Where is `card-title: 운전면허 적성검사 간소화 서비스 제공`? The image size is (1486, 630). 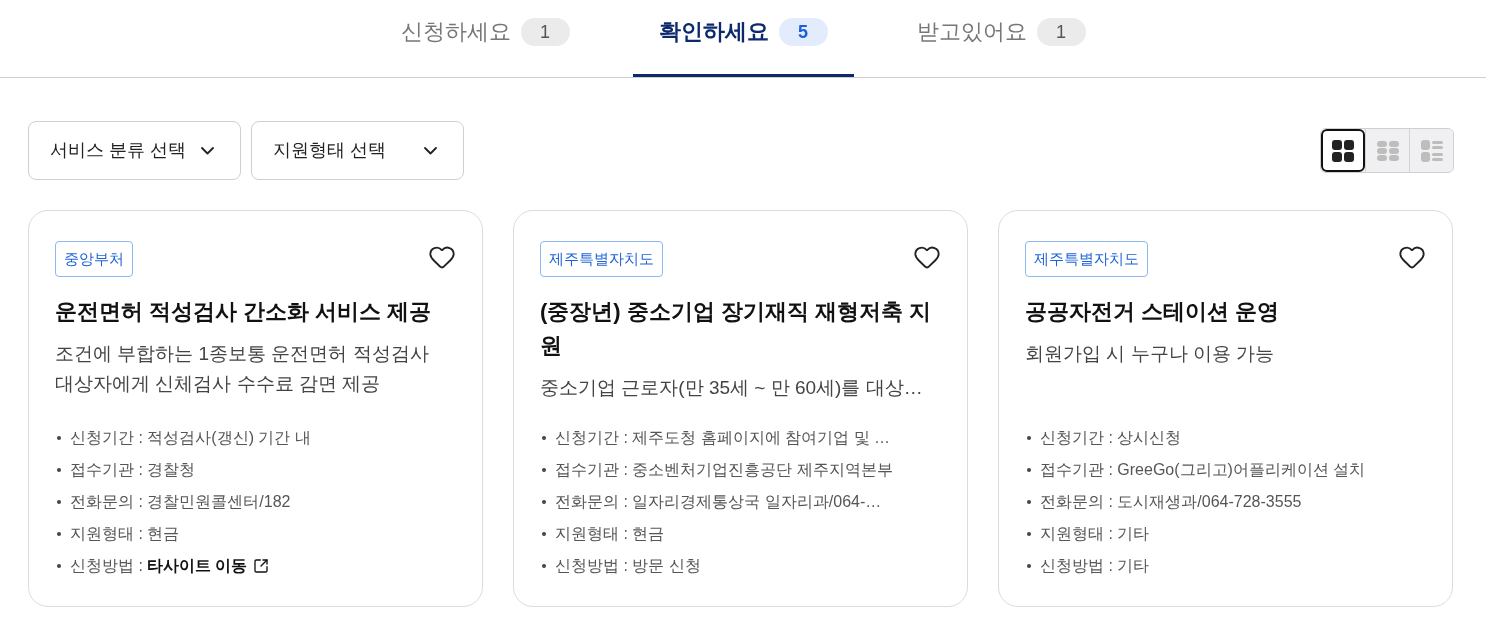
card-title: 운전면허 적성검사 간소화 서비스 제공 is located at coordinates (244, 312).